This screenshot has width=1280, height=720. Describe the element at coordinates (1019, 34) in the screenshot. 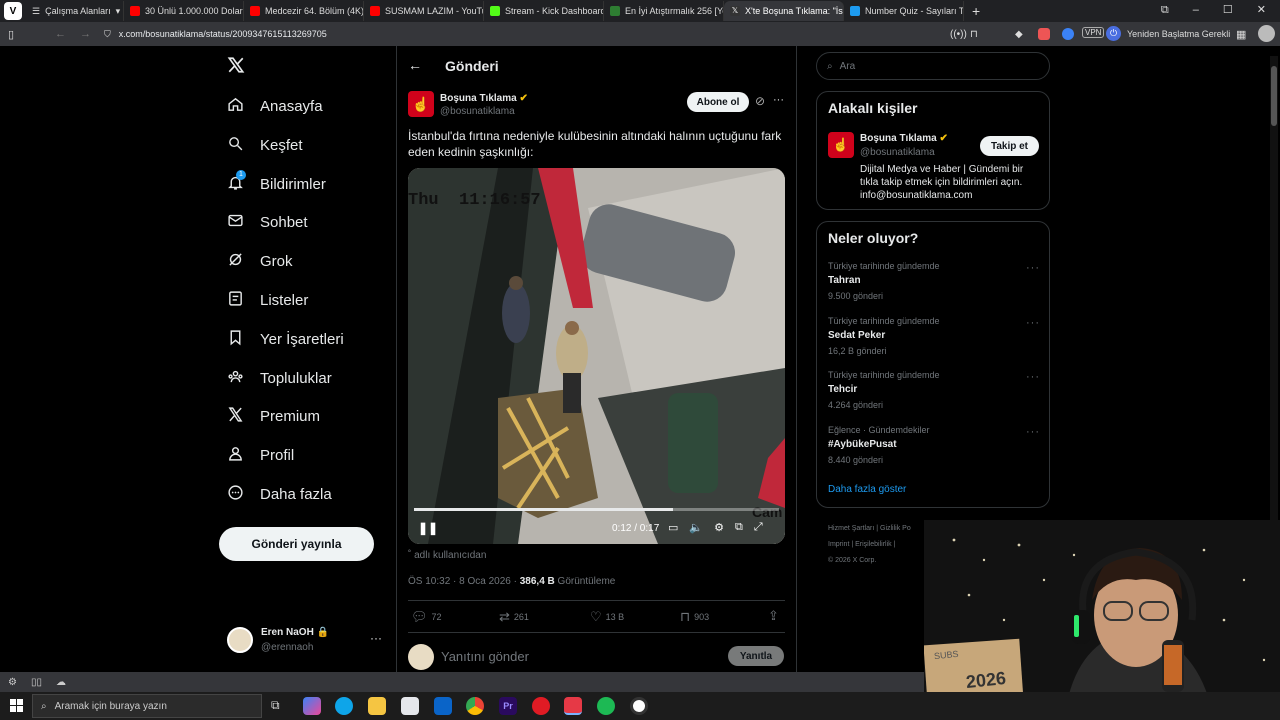

I see `extension-icon: ◆` at that location.